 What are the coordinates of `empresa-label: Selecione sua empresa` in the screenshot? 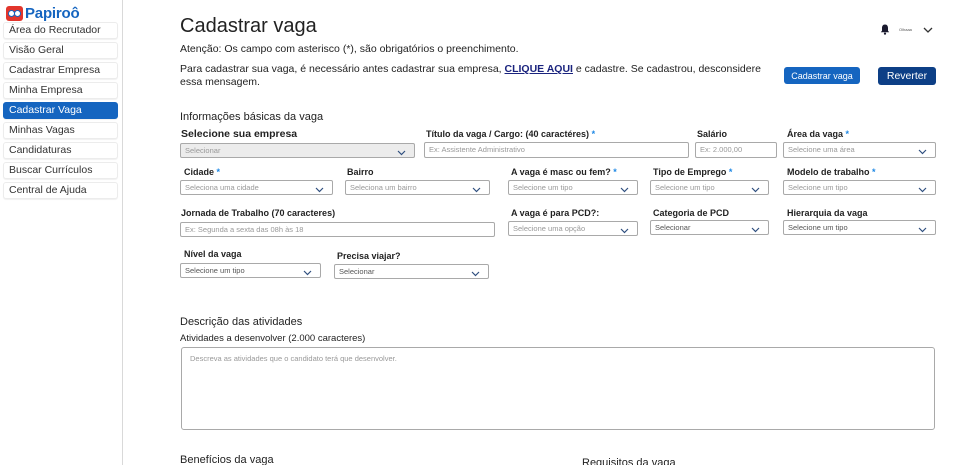 It's located at (239, 134).